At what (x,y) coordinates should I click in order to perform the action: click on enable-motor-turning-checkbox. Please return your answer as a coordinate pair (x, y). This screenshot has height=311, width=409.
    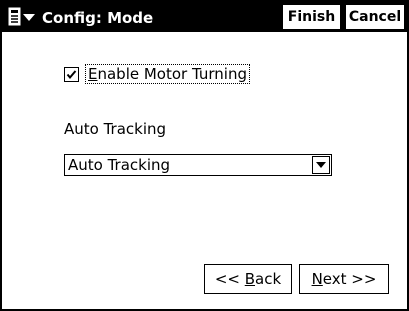
    Looking at the image, I should click on (71, 74).